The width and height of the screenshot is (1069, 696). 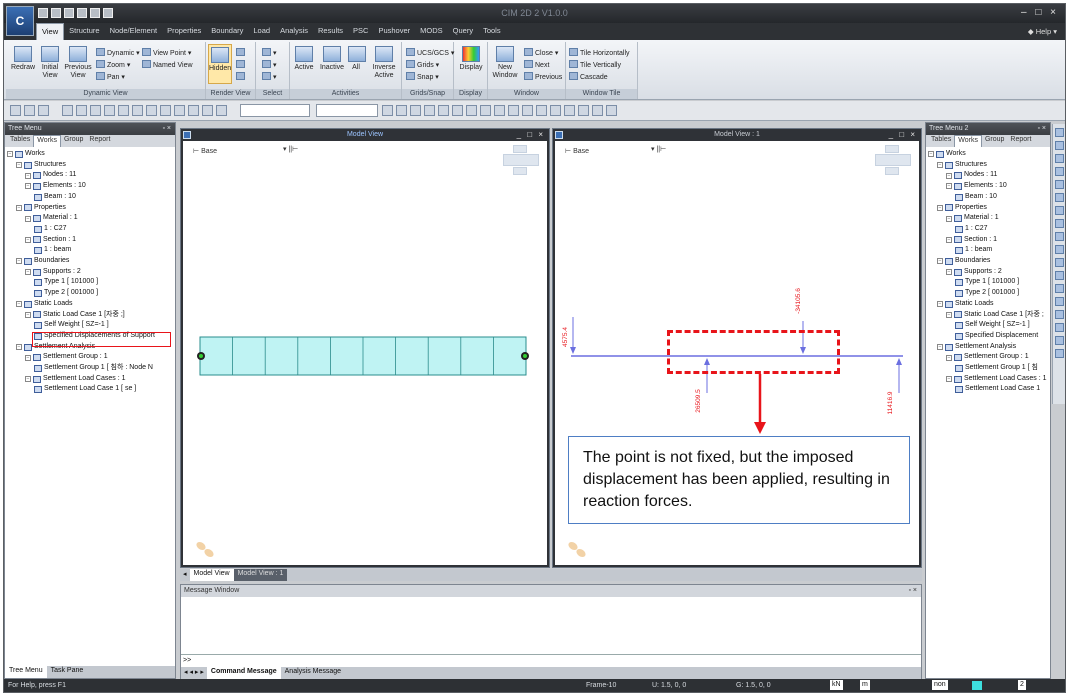 I want to click on tile-horizontally-button: Tile Horizontally, so click(x=599, y=52).